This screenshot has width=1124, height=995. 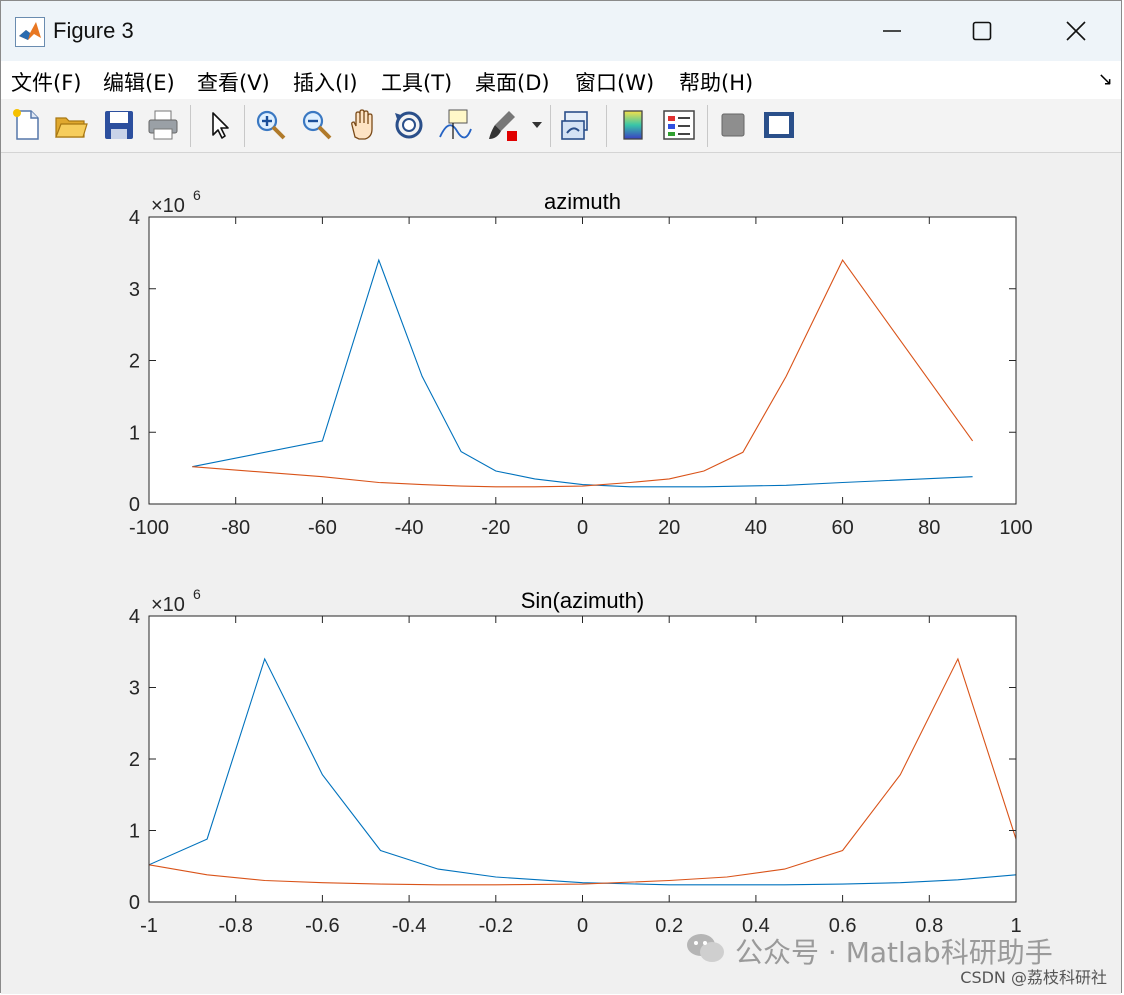 I want to click on zoom-in-icon, so click(x=271, y=125).